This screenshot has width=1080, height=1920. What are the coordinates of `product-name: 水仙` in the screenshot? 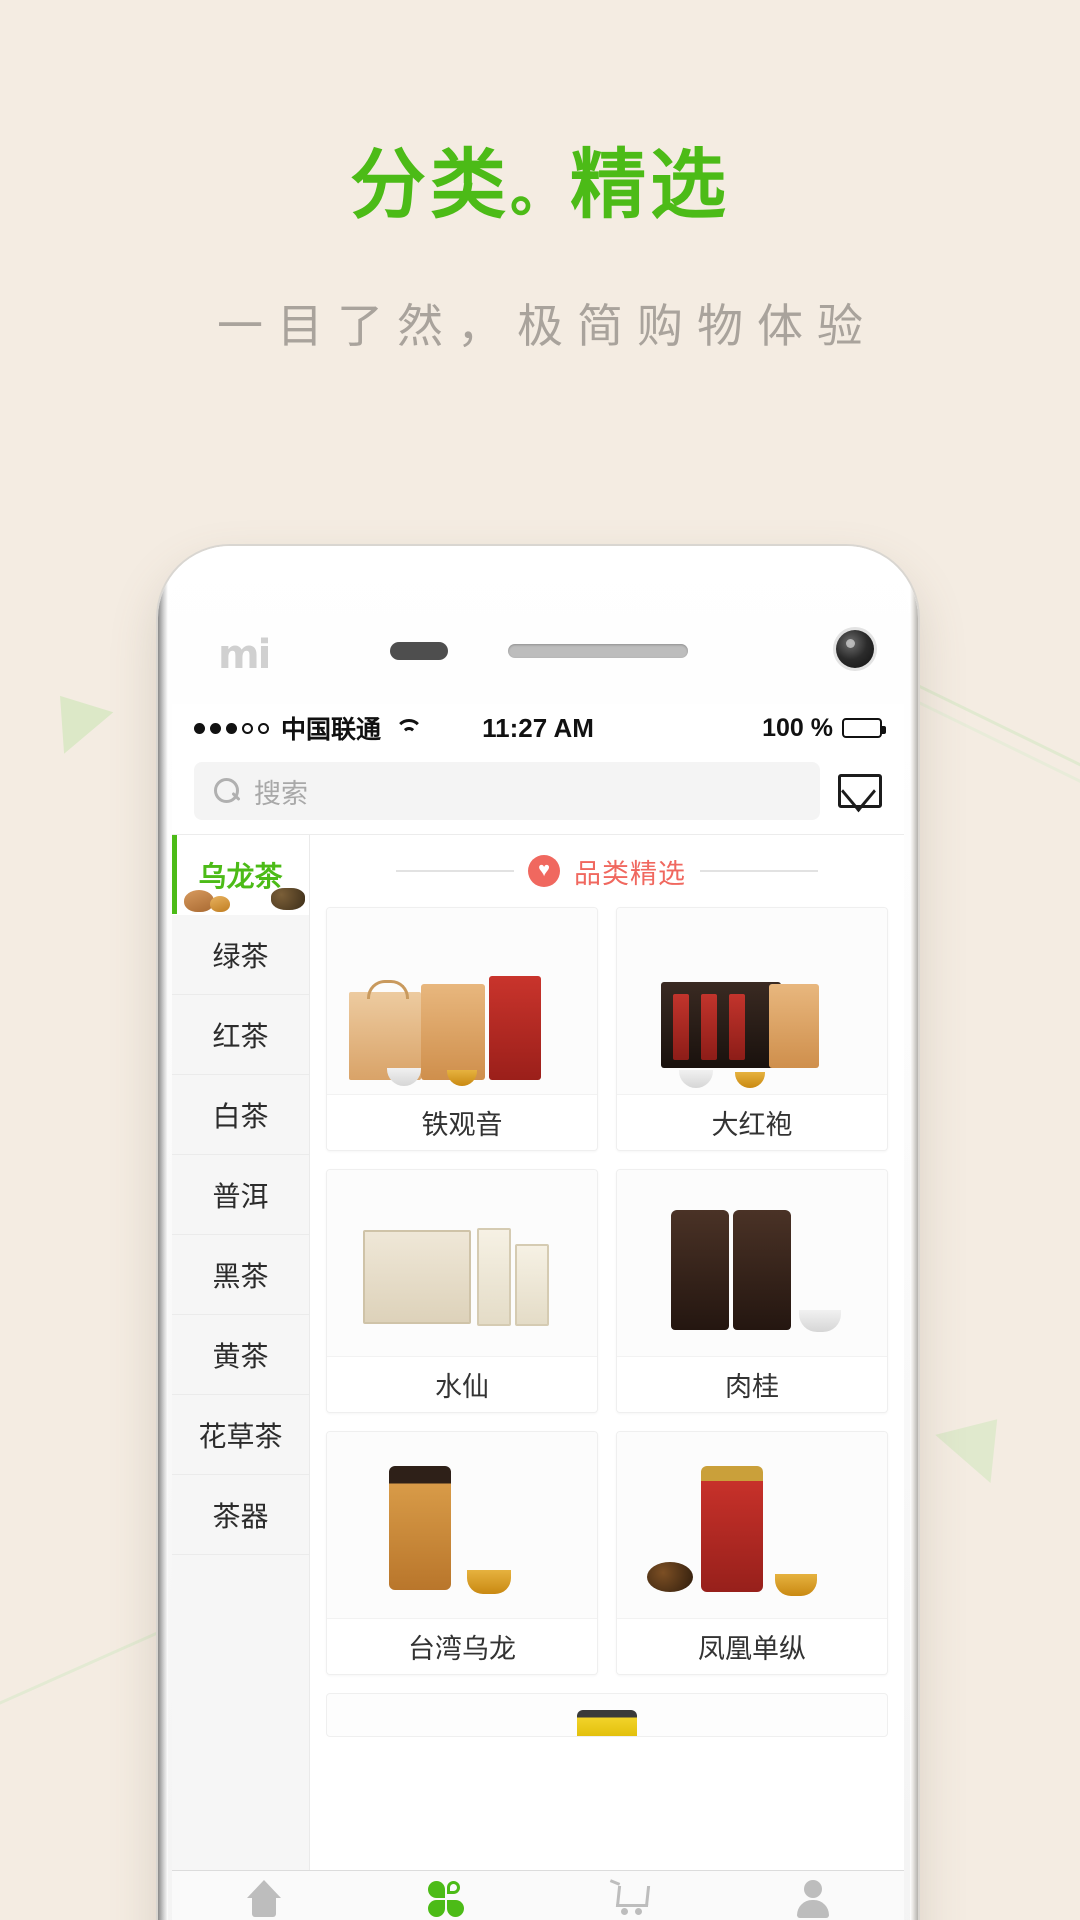 It's located at (462, 1384).